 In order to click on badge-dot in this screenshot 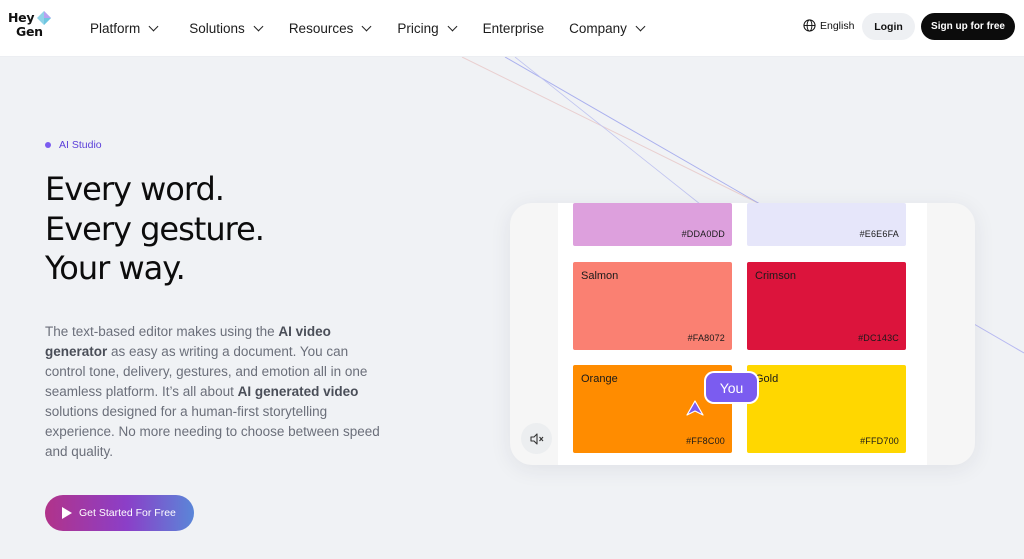, I will do `click(48, 145)`.